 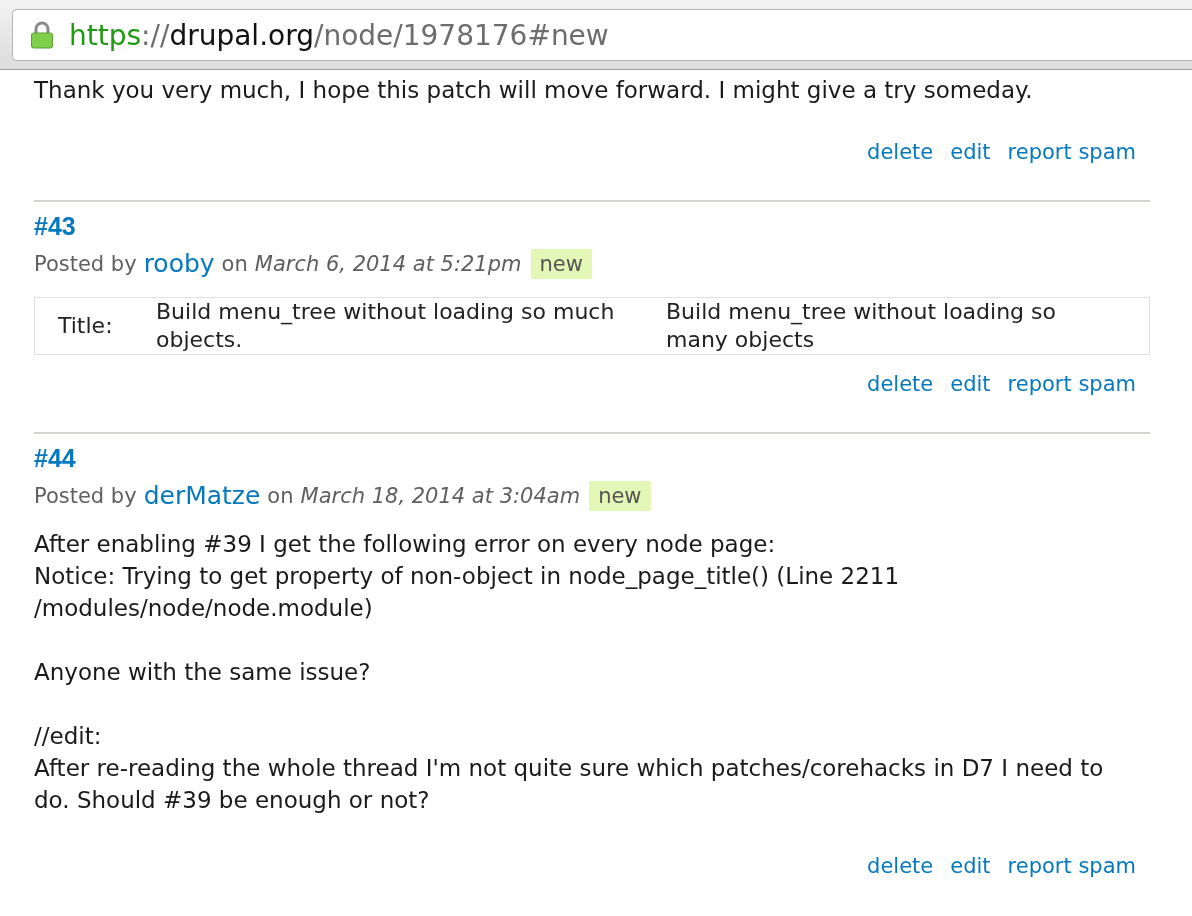 What do you see at coordinates (534, 90) in the screenshot?
I see `comment-paragraph: Thank you very much, I hope this patch will move forward. I might give a try someday.` at bounding box center [534, 90].